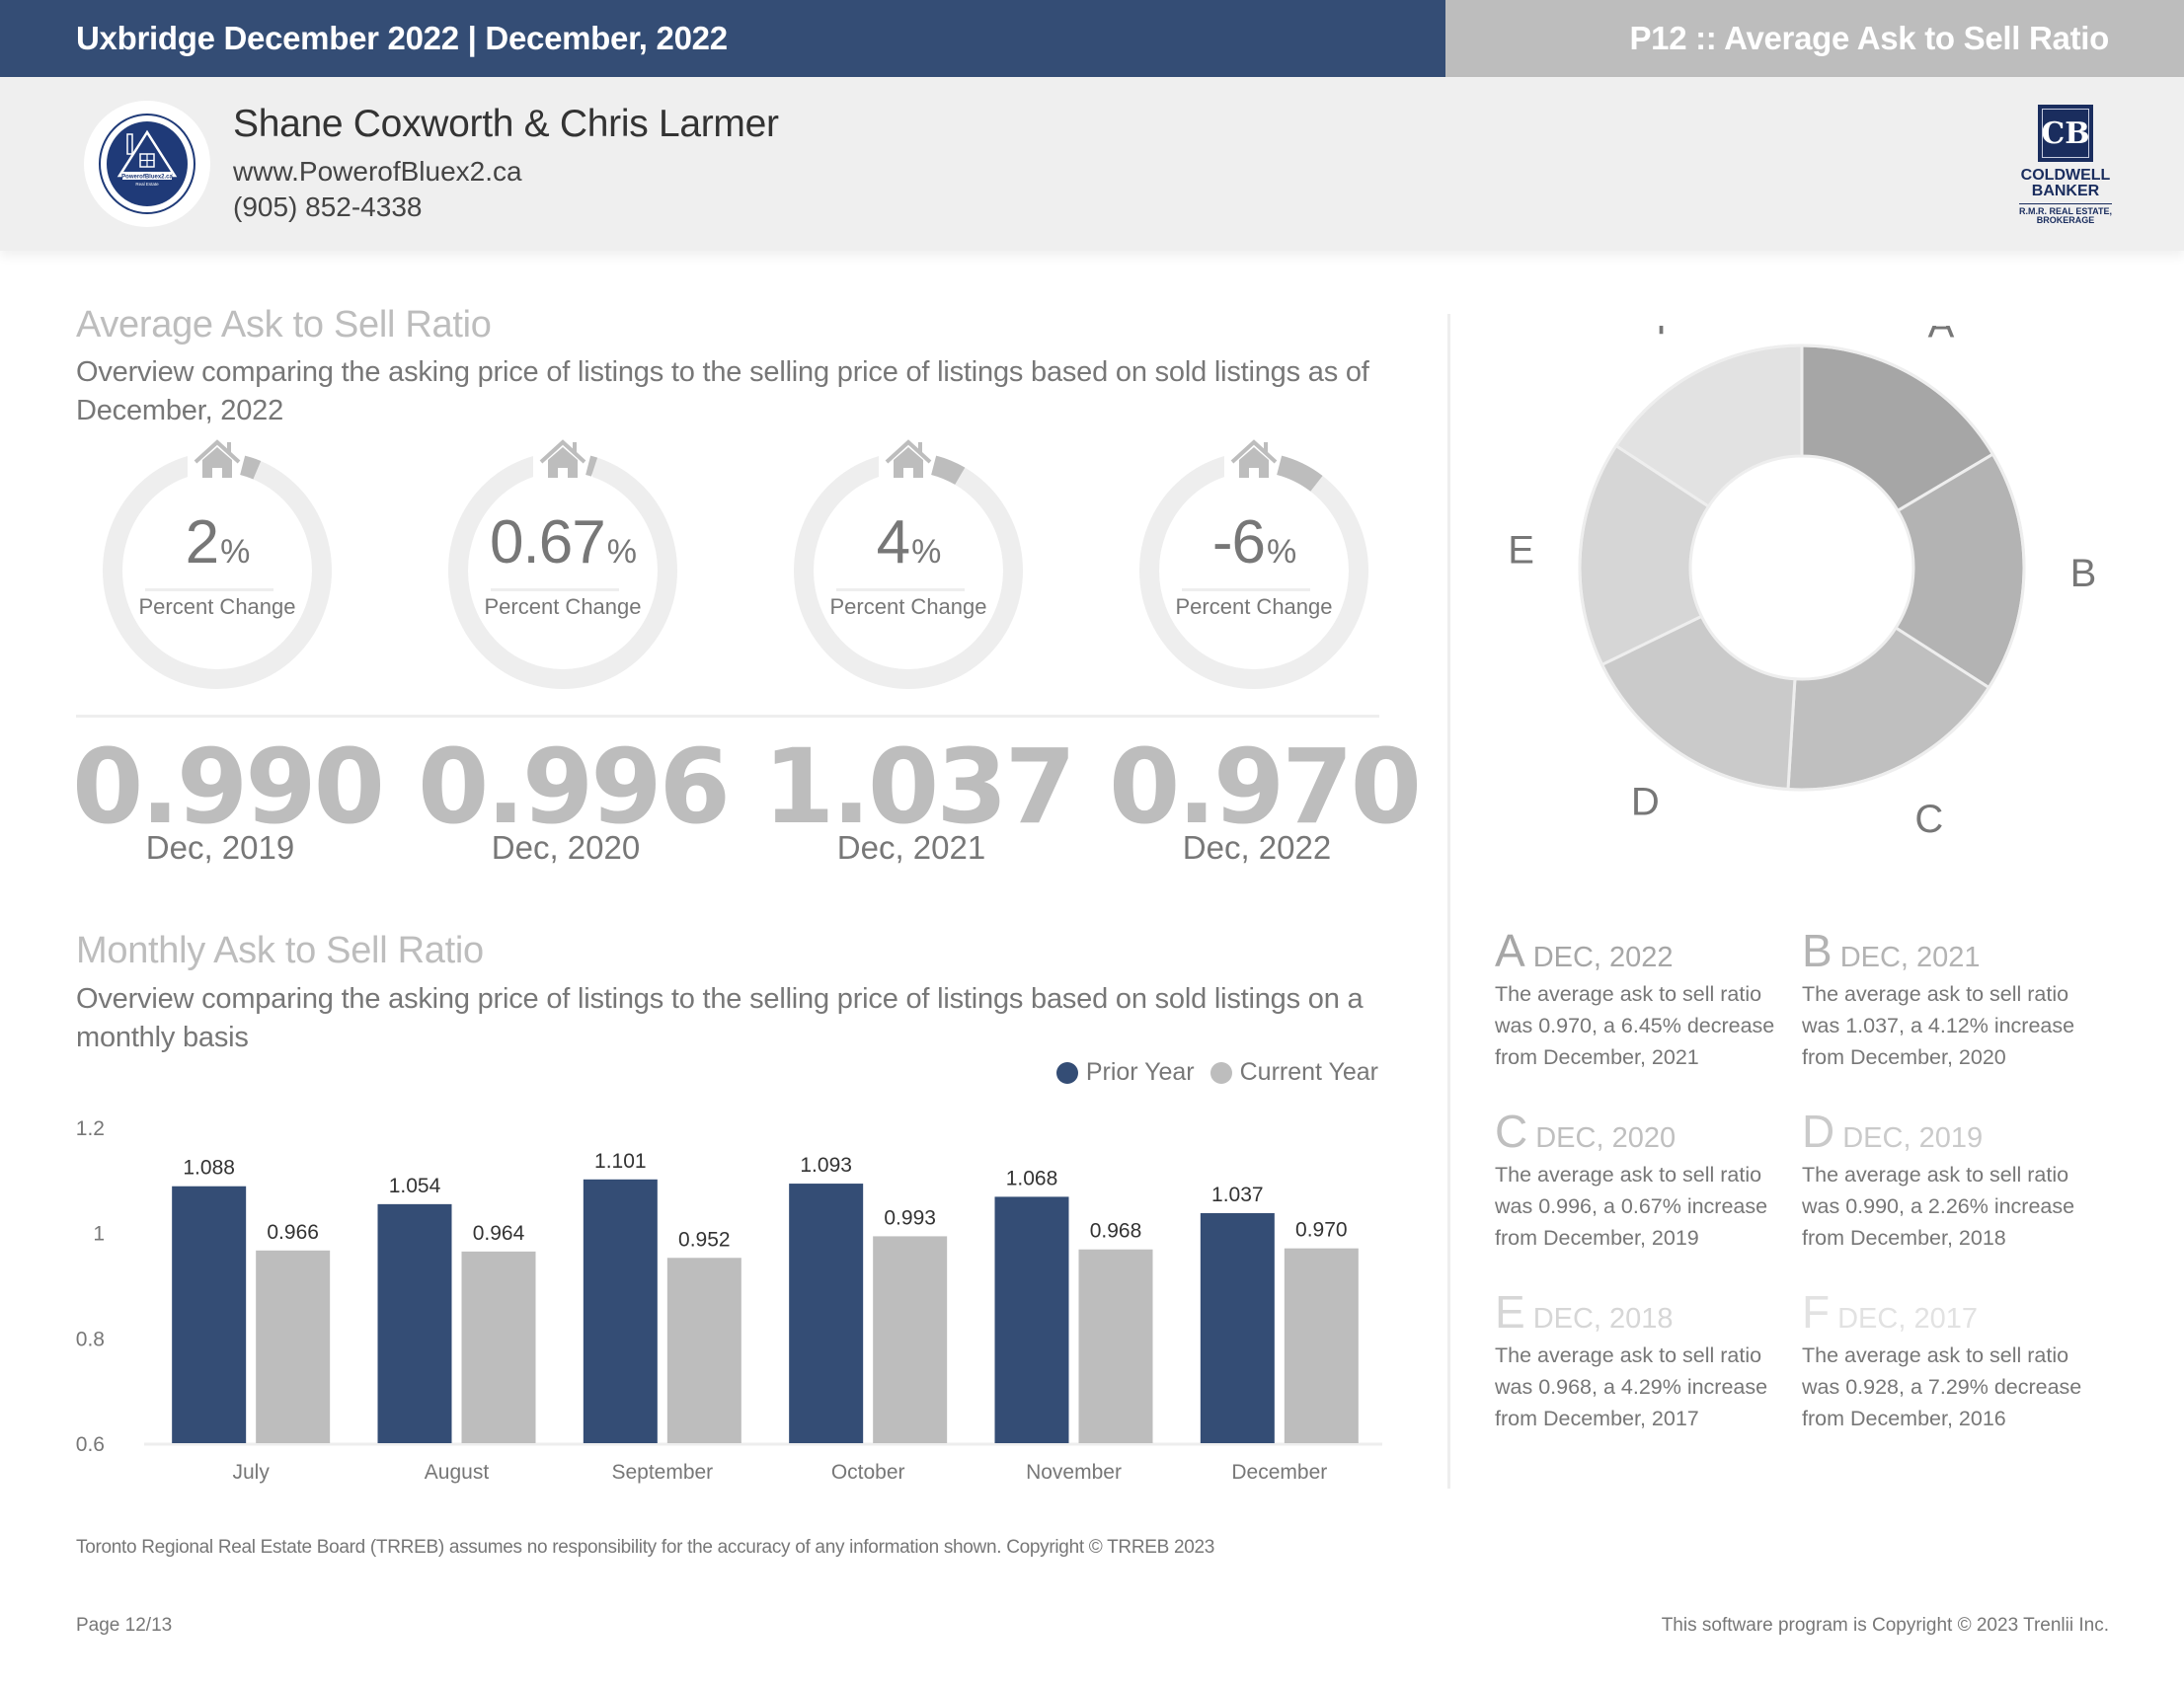 The image size is (2184, 1686). I want to click on year-ratio-label: Dec, 2021, so click(911, 847).